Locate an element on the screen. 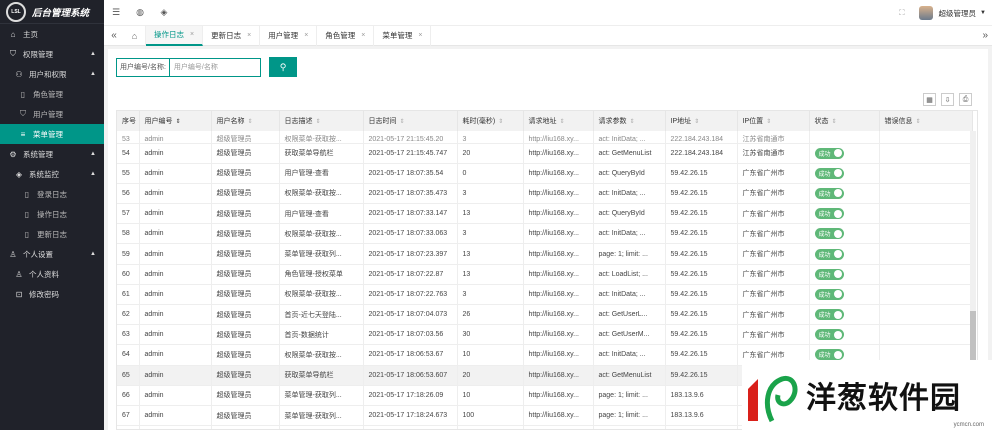 This screenshot has height=430, width=992. table-cell: 用户管理-查看 is located at coordinates (321, 173).